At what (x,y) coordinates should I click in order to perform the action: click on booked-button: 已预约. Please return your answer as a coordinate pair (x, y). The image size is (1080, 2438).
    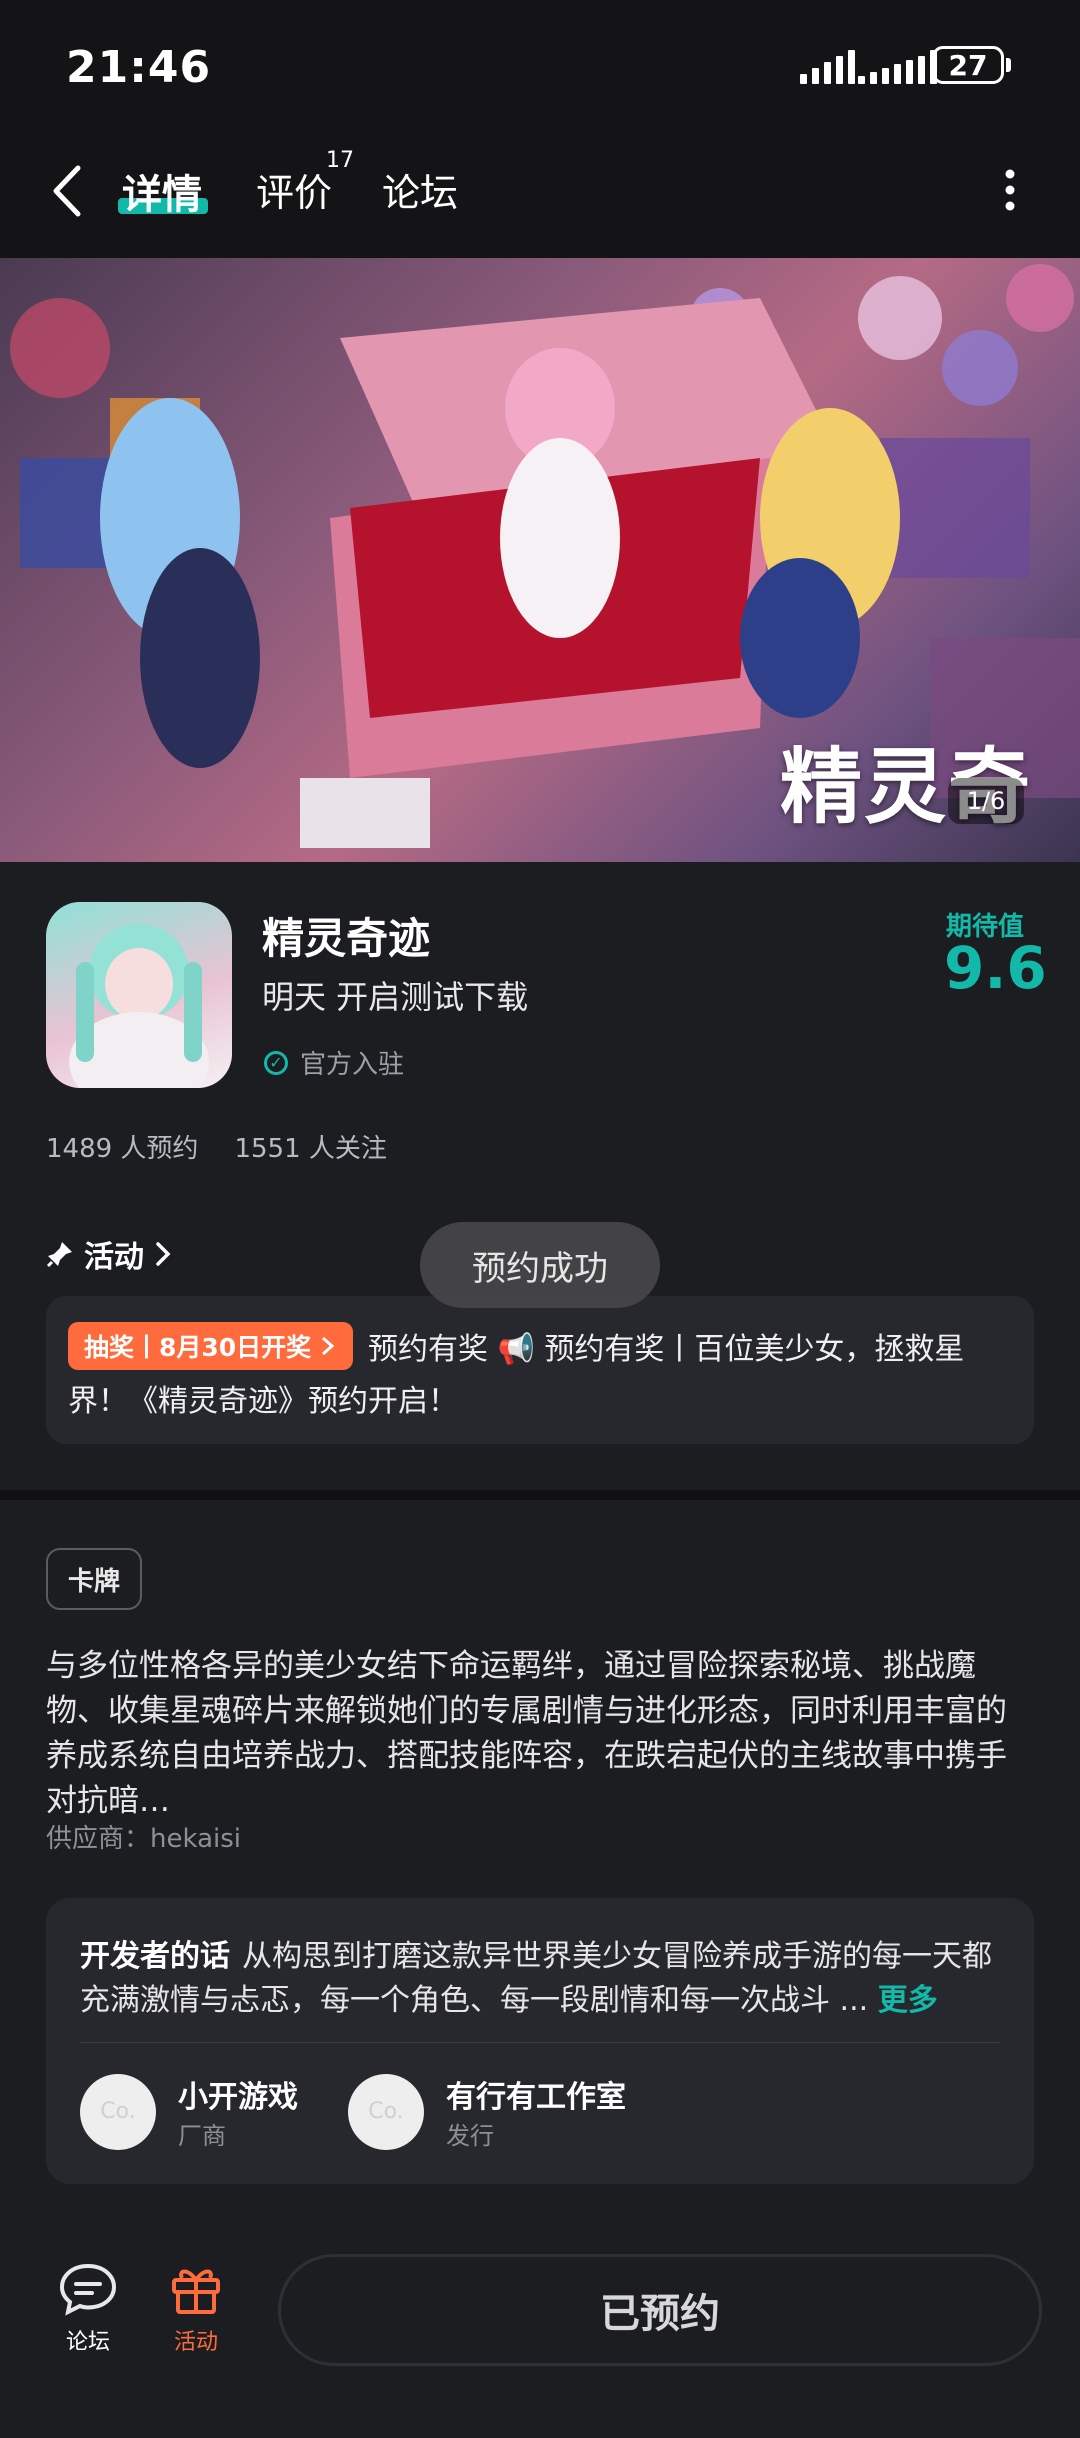
    Looking at the image, I should click on (660, 2310).